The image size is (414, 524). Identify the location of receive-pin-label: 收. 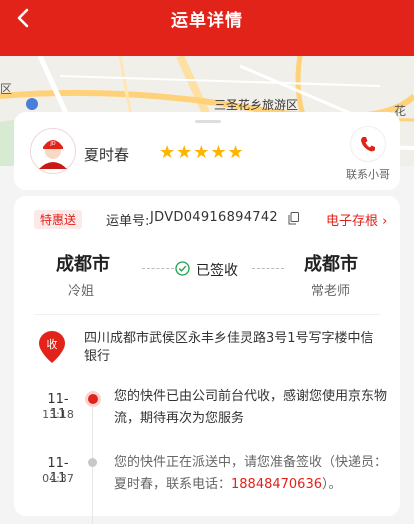
(52, 344).